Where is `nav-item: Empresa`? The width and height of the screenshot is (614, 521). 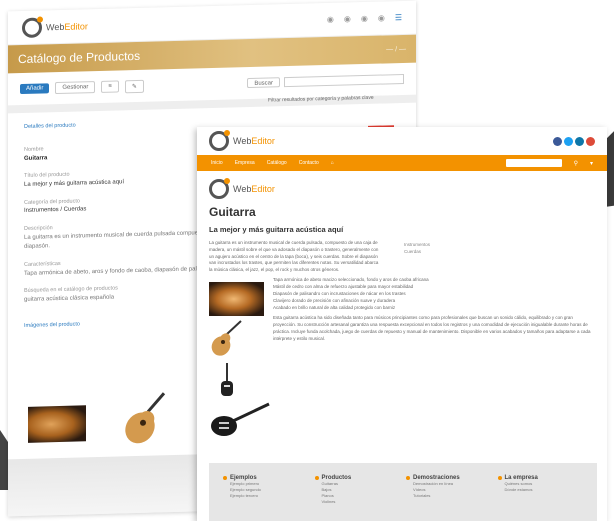
nav-item: Empresa is located at coordinates (245, 163).